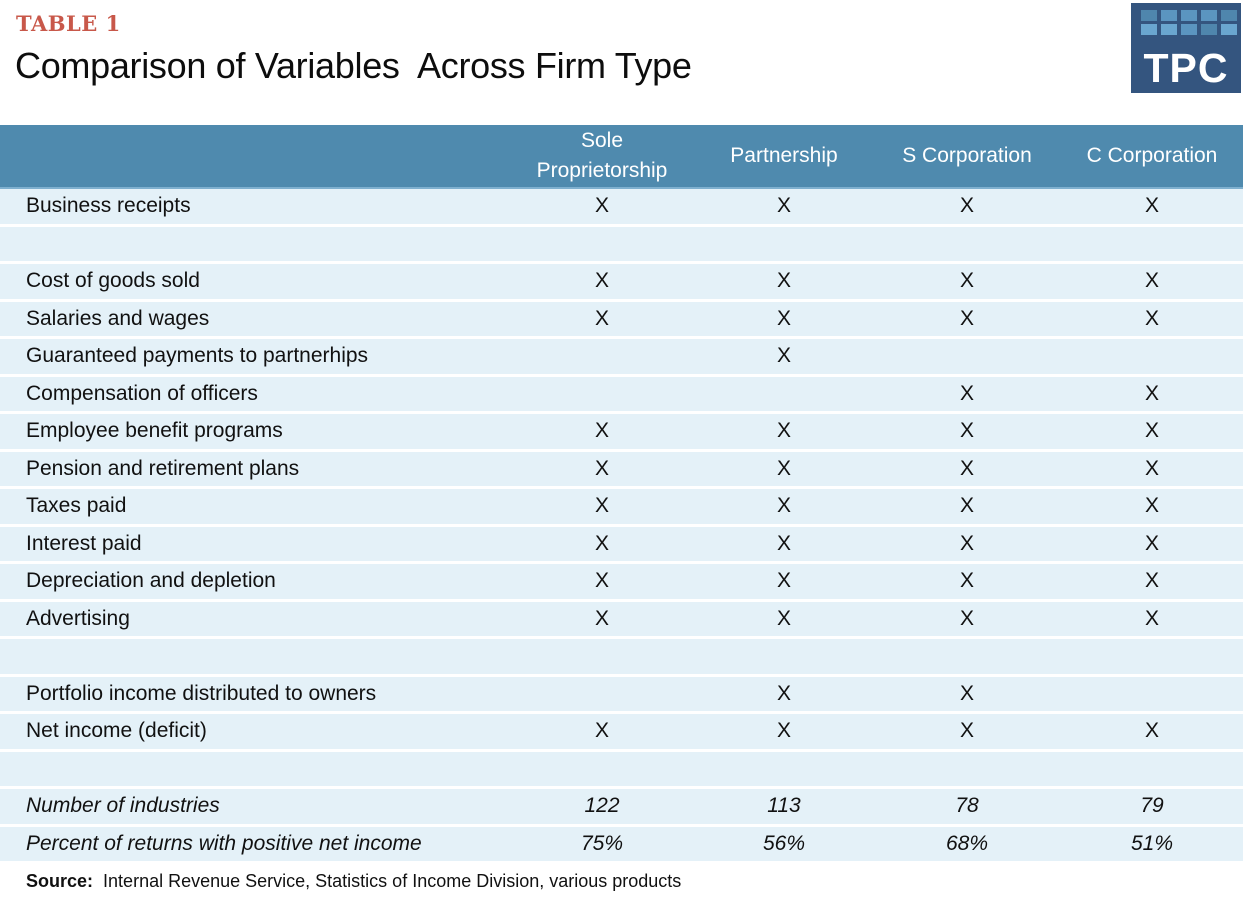 This screenshot has width=1243, height=902. Describe the element at coordinates (151, 580) in the screenshot. I see `row-label: Depreciation and depletion` at that location.